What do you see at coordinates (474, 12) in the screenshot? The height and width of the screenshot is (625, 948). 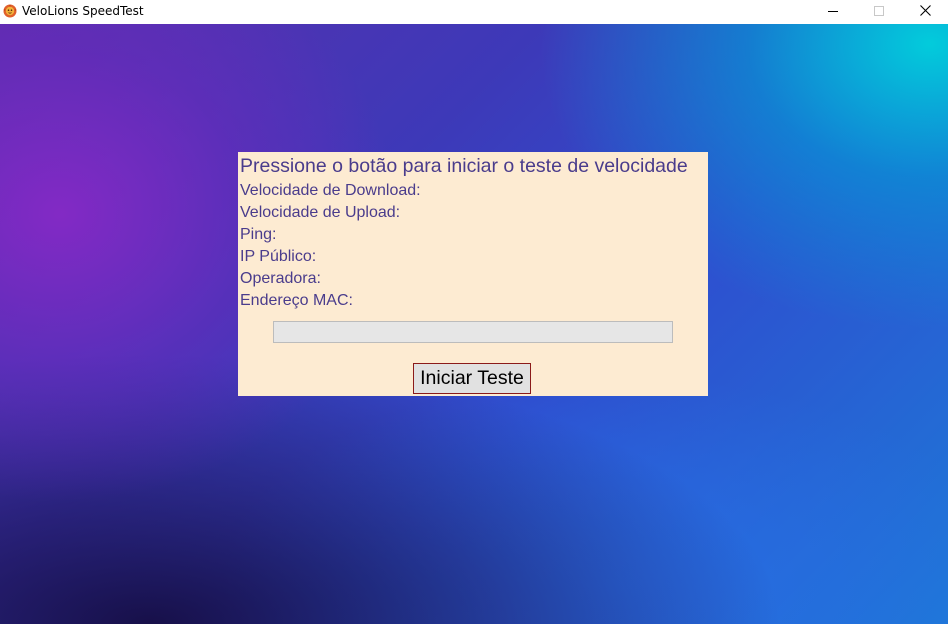 I see `title-bar: VeloLions SpeedTest` at bounding box center [474, 12].